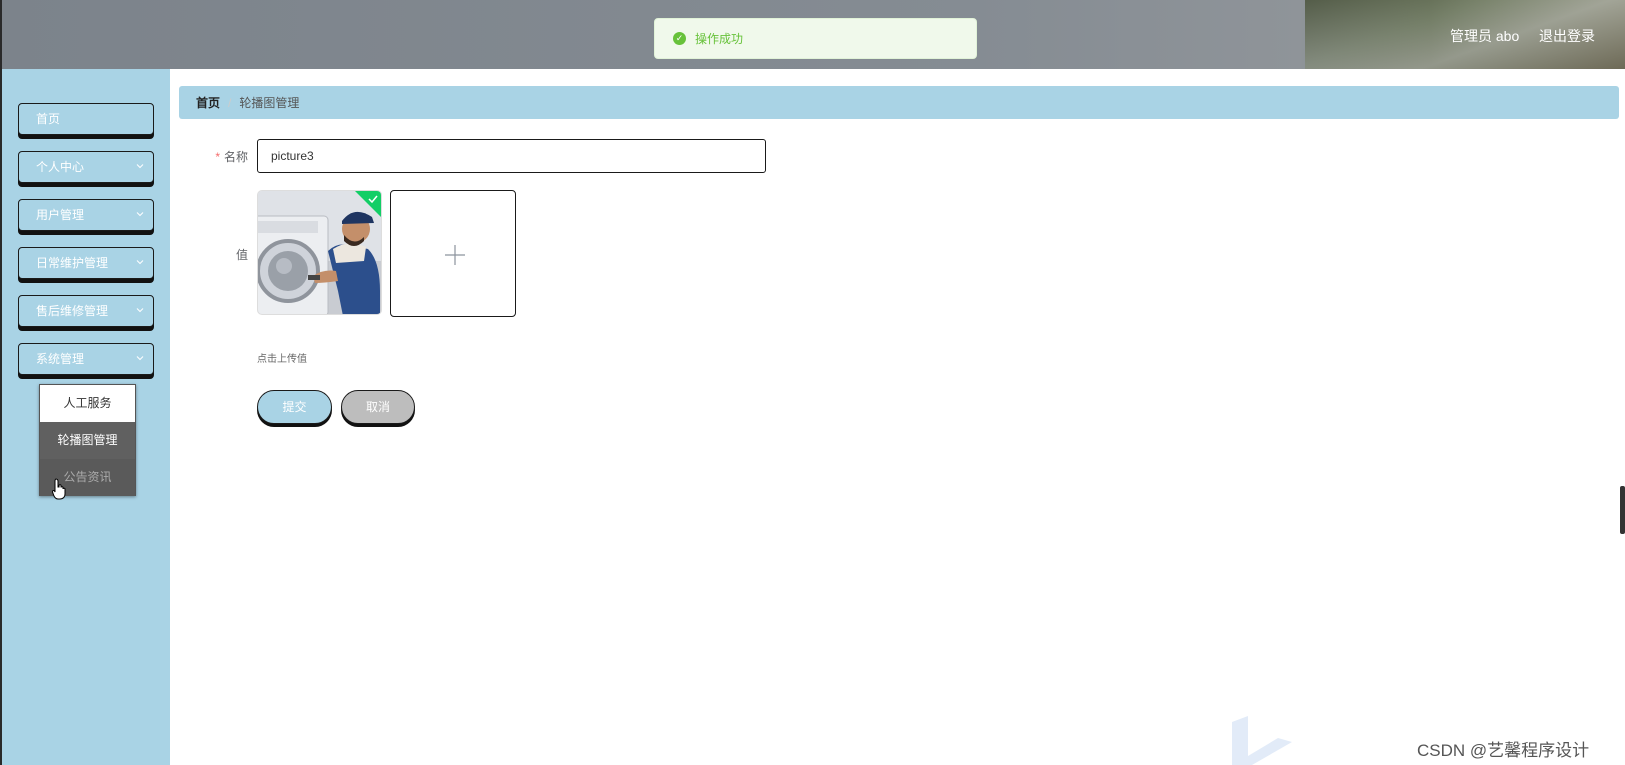  I want to click on value-field-label: 值, so click(241, 255).